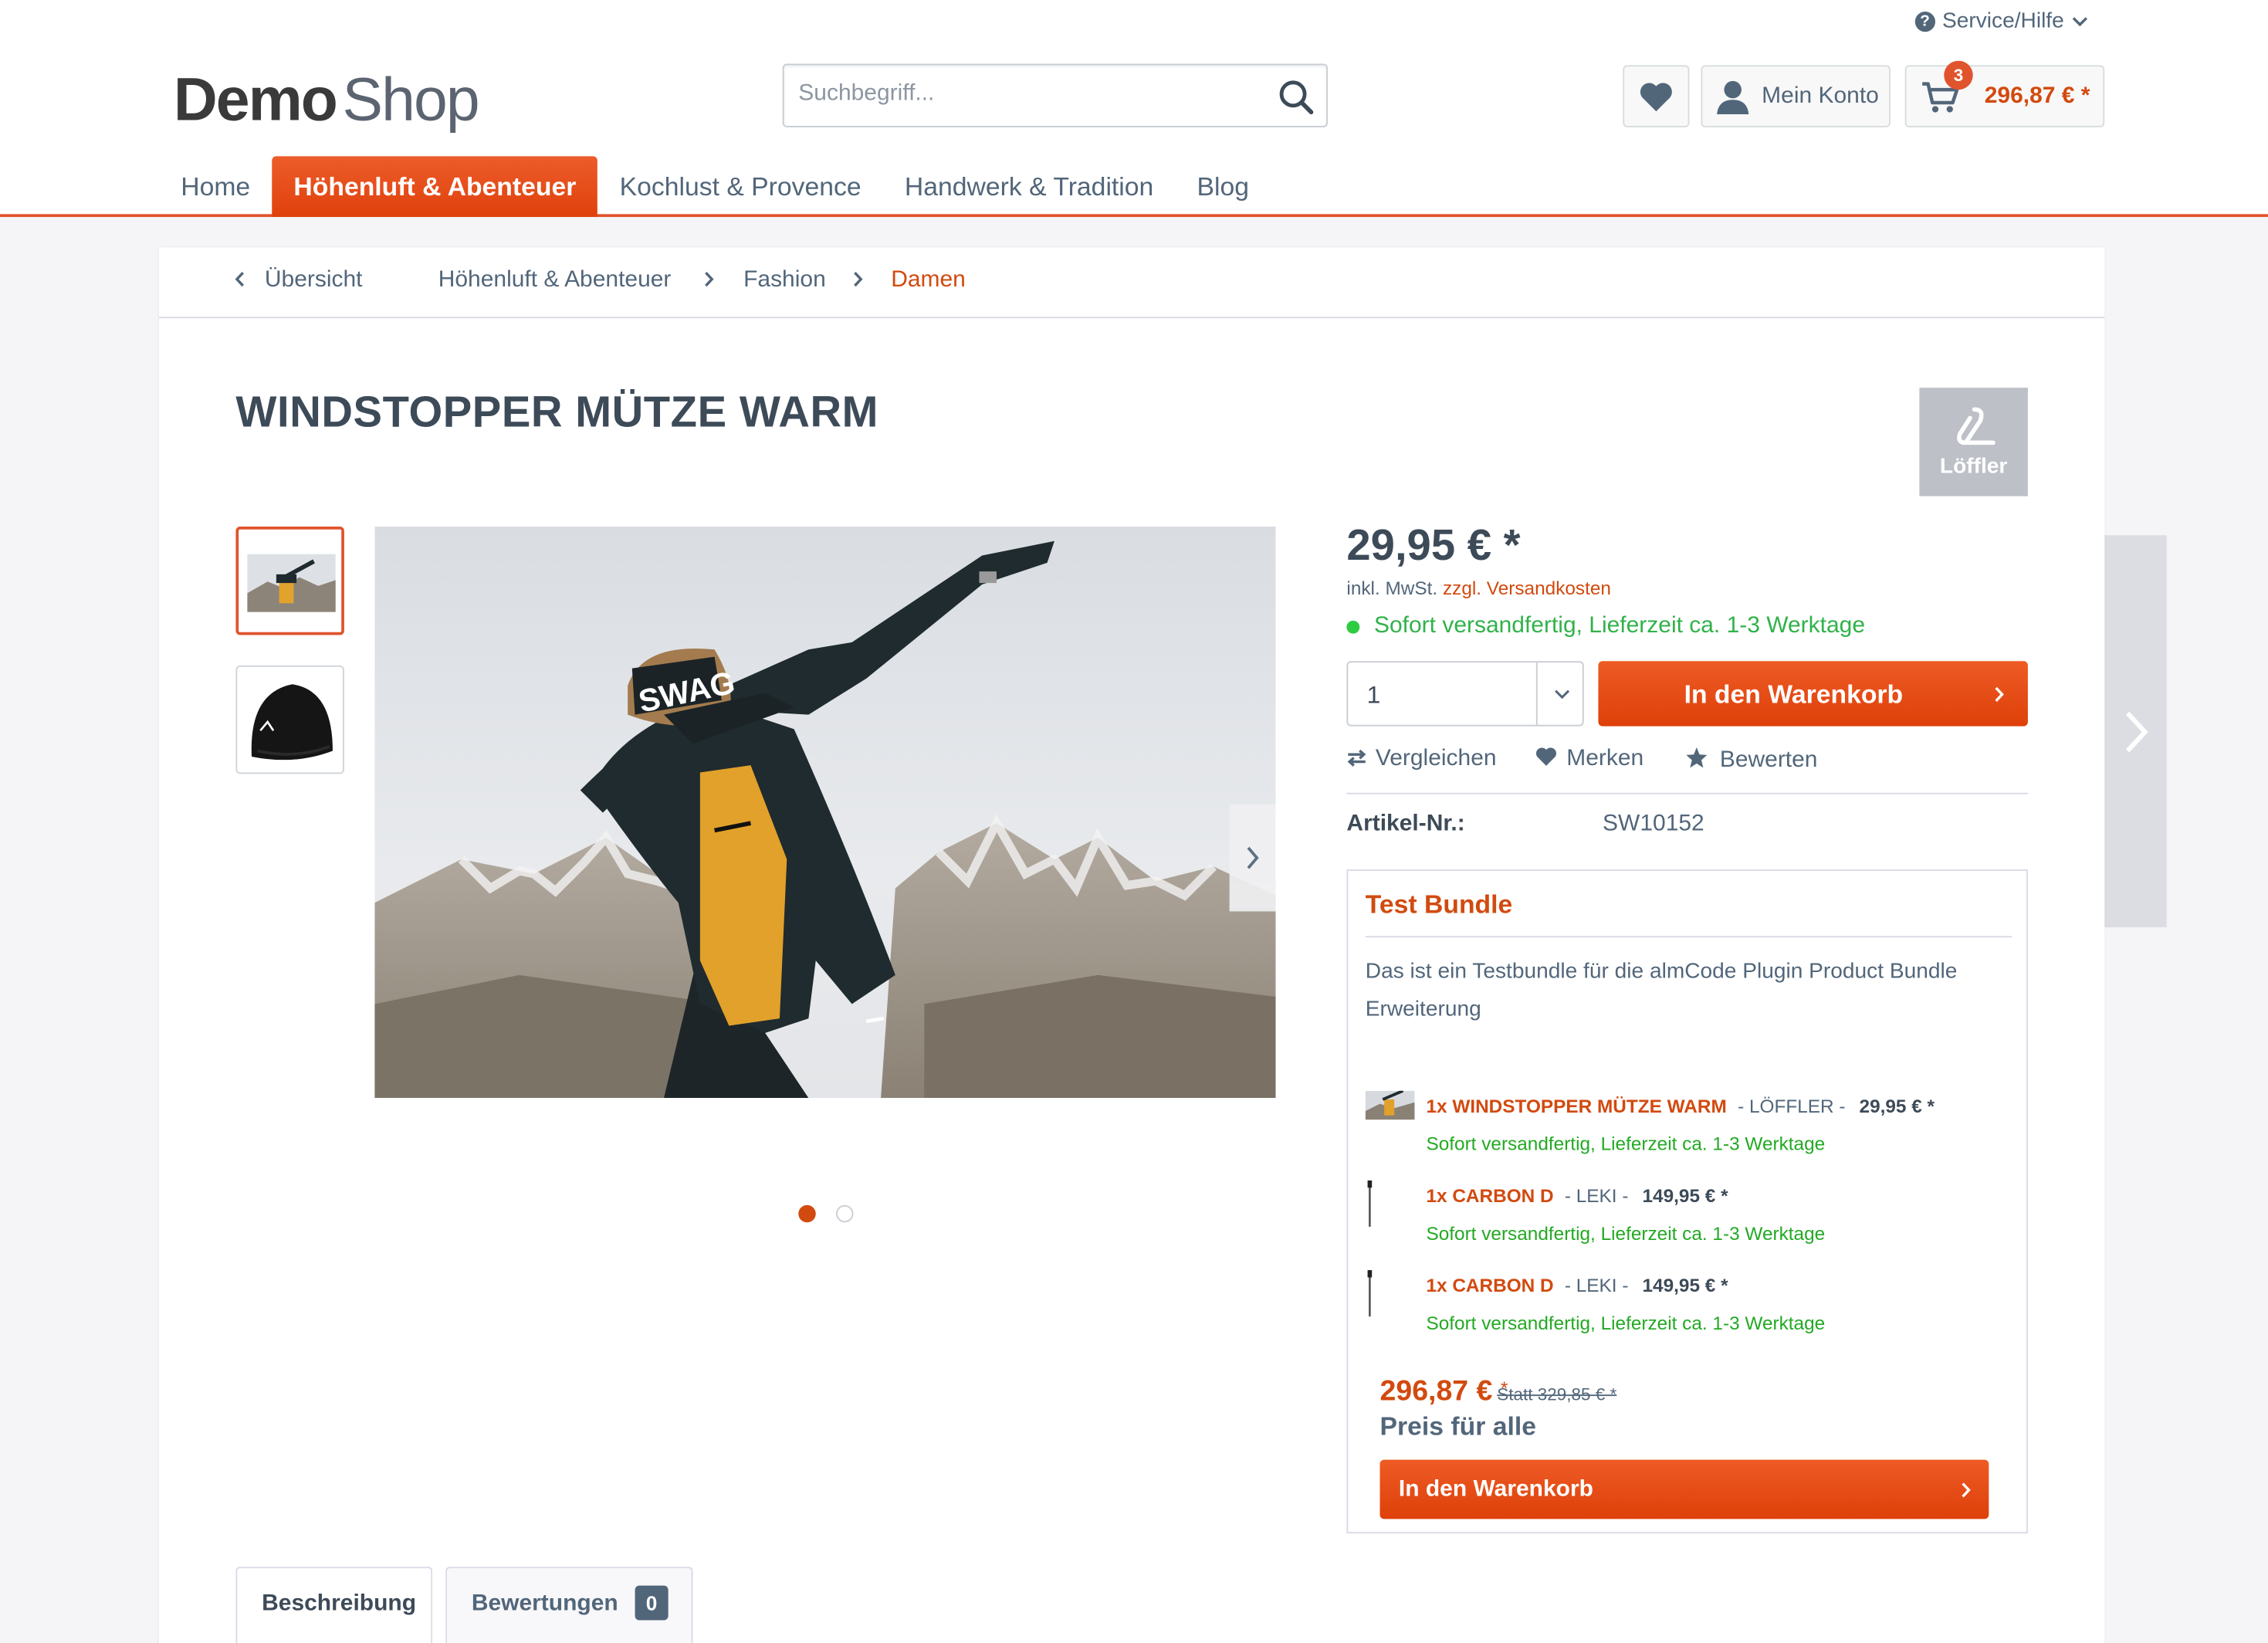  I want to click on shop-logo: Demo Shop, so click(326, 99).